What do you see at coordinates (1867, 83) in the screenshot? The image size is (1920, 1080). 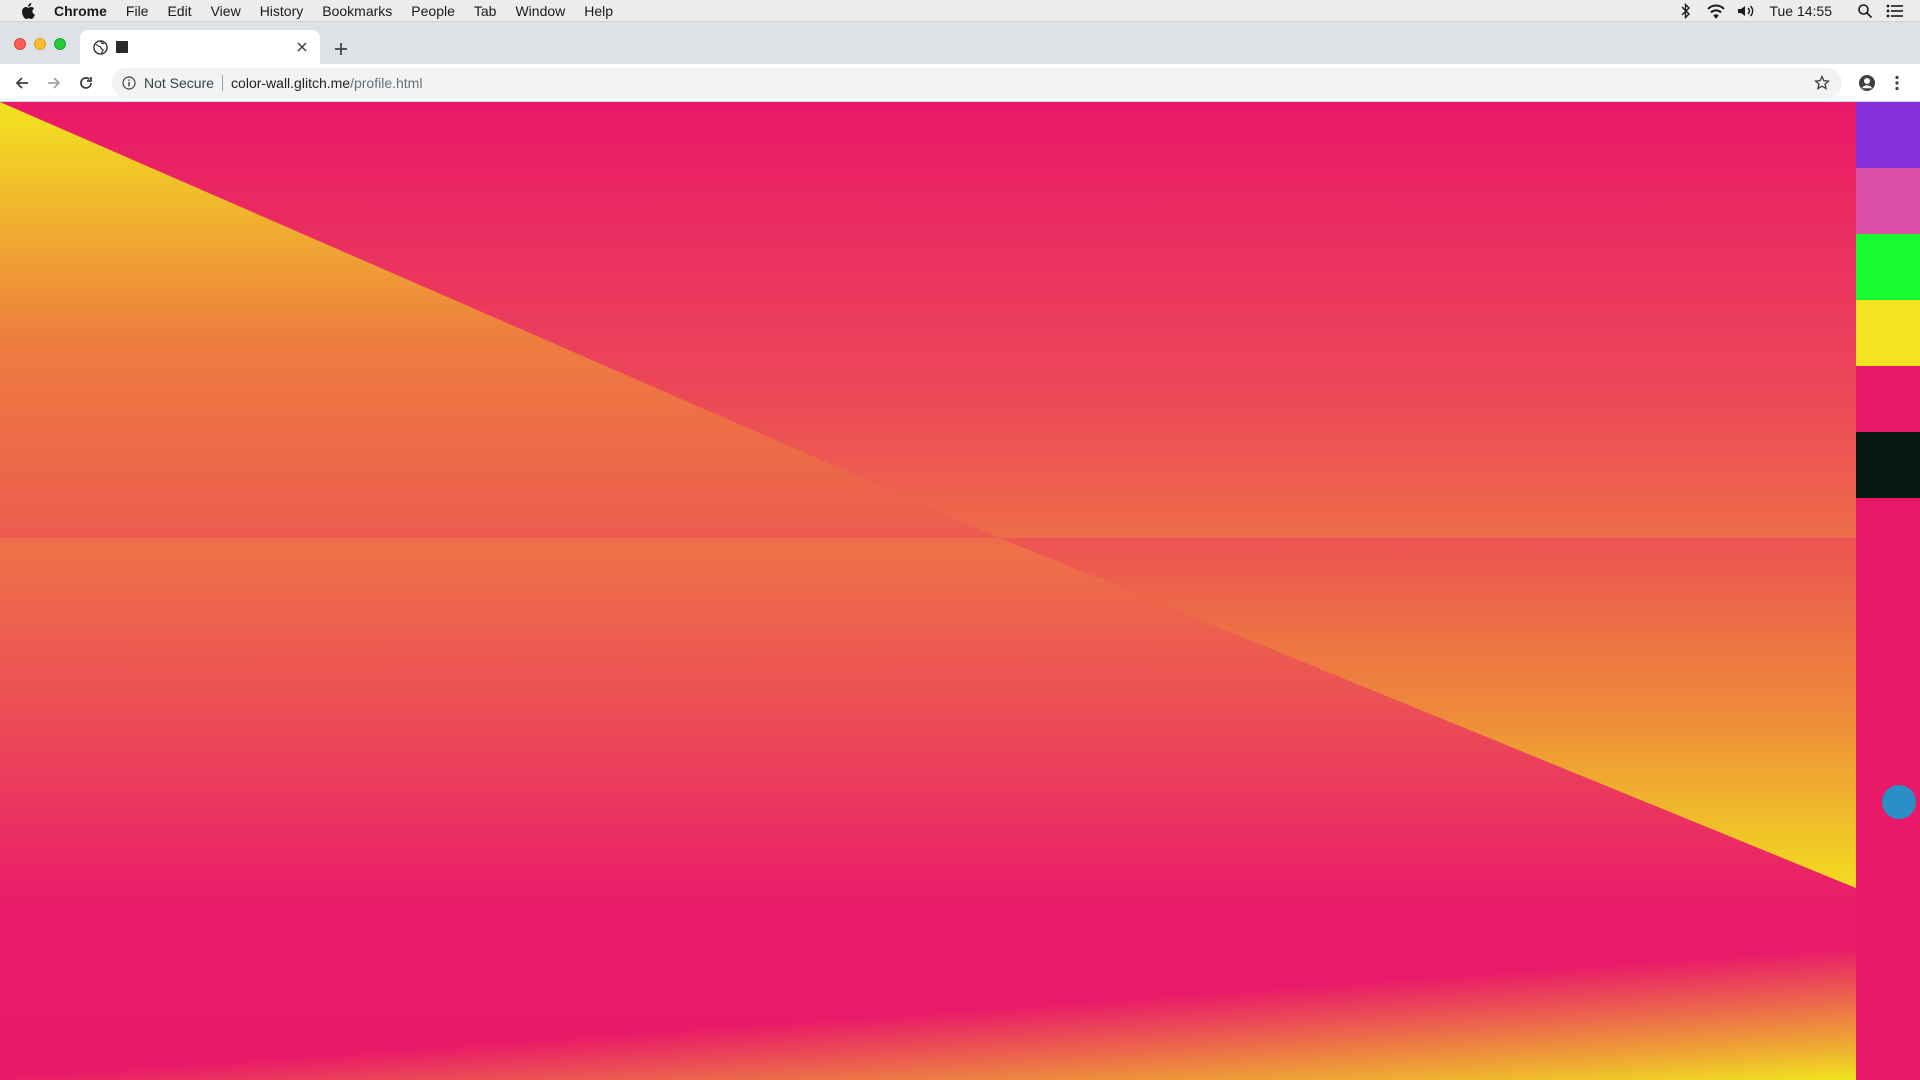 I see `profile-avatar-icon` at bounding box center [1867, 83].